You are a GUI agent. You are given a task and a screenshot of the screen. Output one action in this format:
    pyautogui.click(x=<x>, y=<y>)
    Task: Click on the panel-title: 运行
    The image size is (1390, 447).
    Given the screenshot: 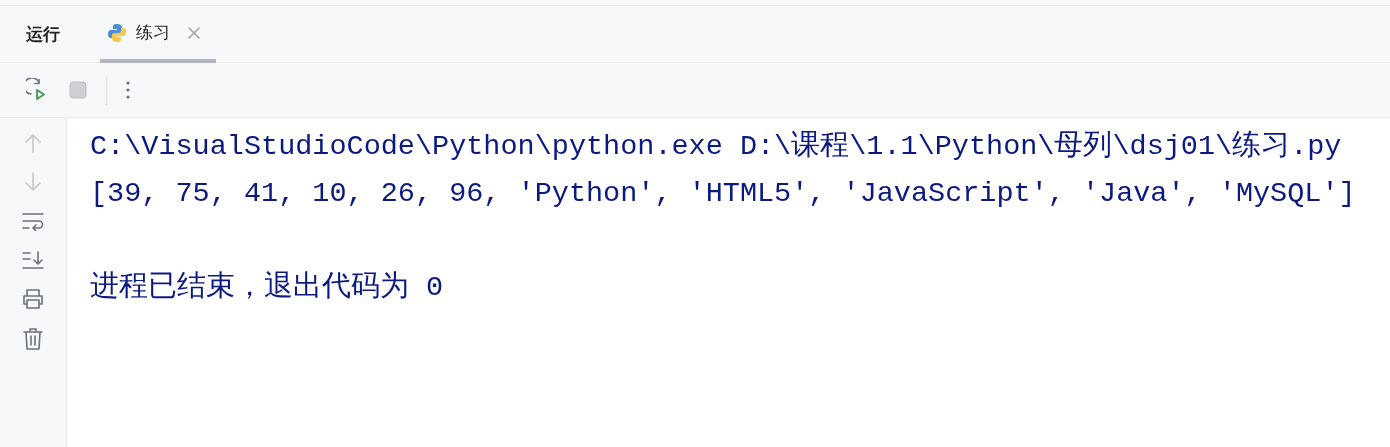 What is the action you would take?
    pyautogui.click(x=43, y=34)
    